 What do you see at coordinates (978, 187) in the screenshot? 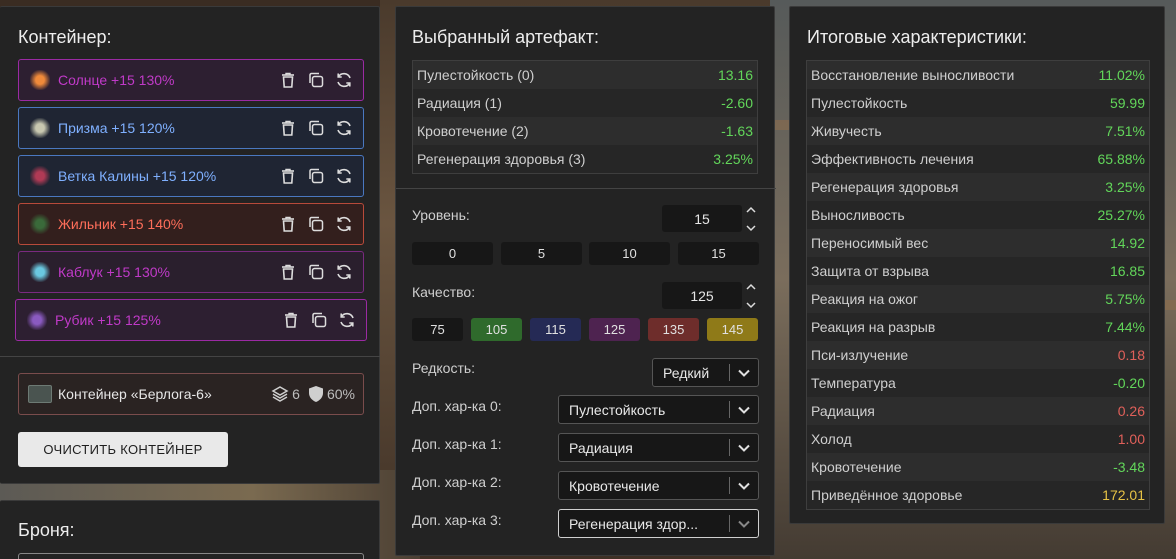
I see `stat-row: Регенерация здоровья 3.25%` at bounding box center [978, 187].